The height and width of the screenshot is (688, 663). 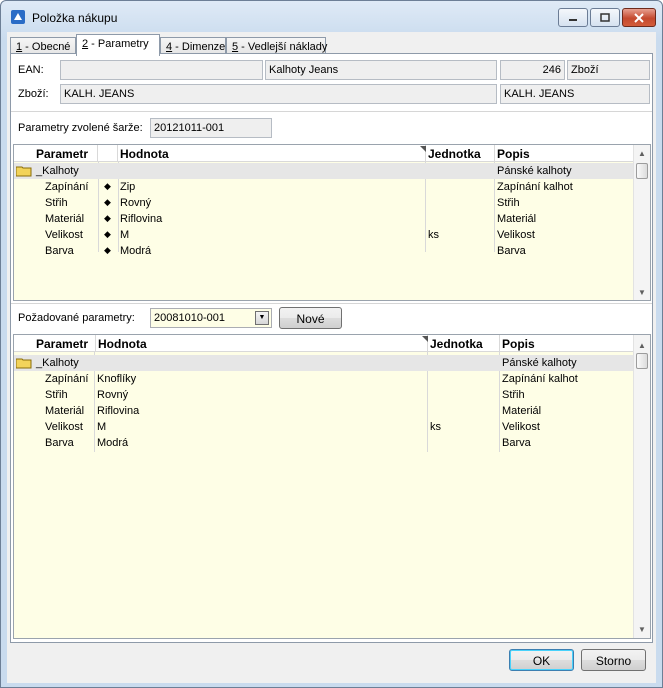 I want to click on column-header-marker, so click(x=108, y=153).